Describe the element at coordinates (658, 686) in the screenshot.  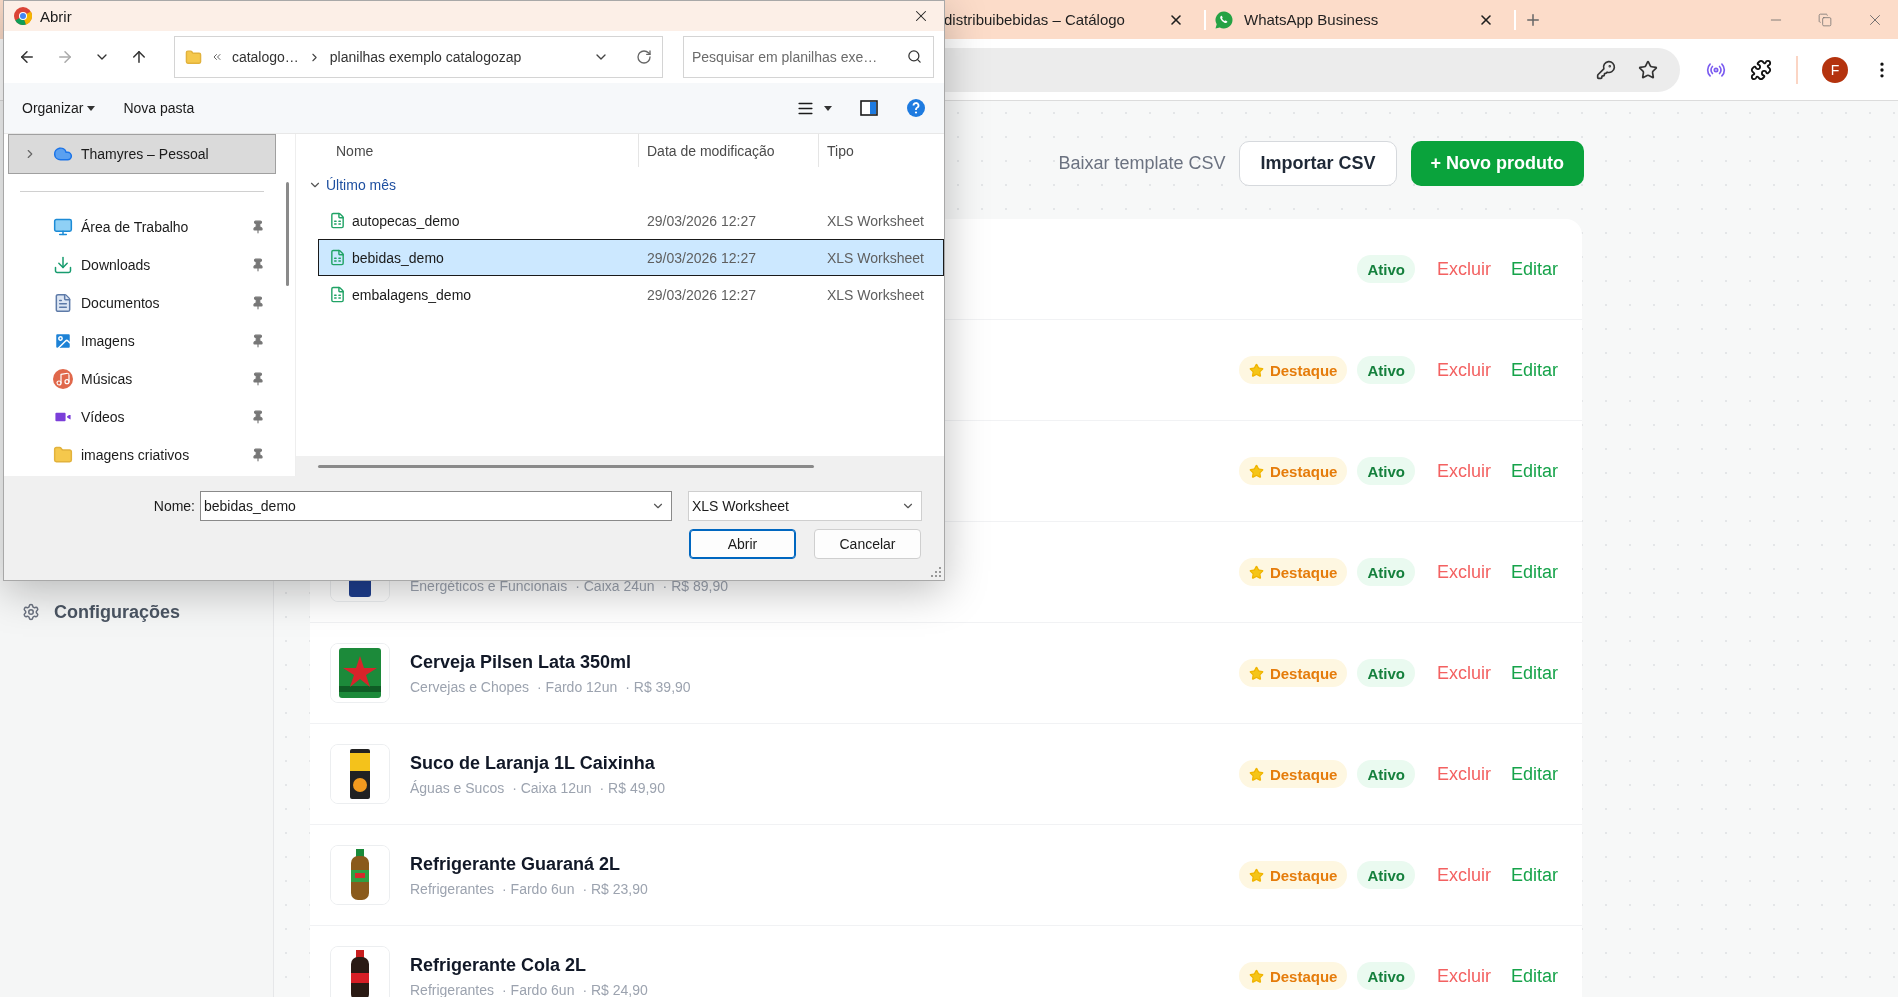
I see `product-detail: · R$ 39,90` at that location.